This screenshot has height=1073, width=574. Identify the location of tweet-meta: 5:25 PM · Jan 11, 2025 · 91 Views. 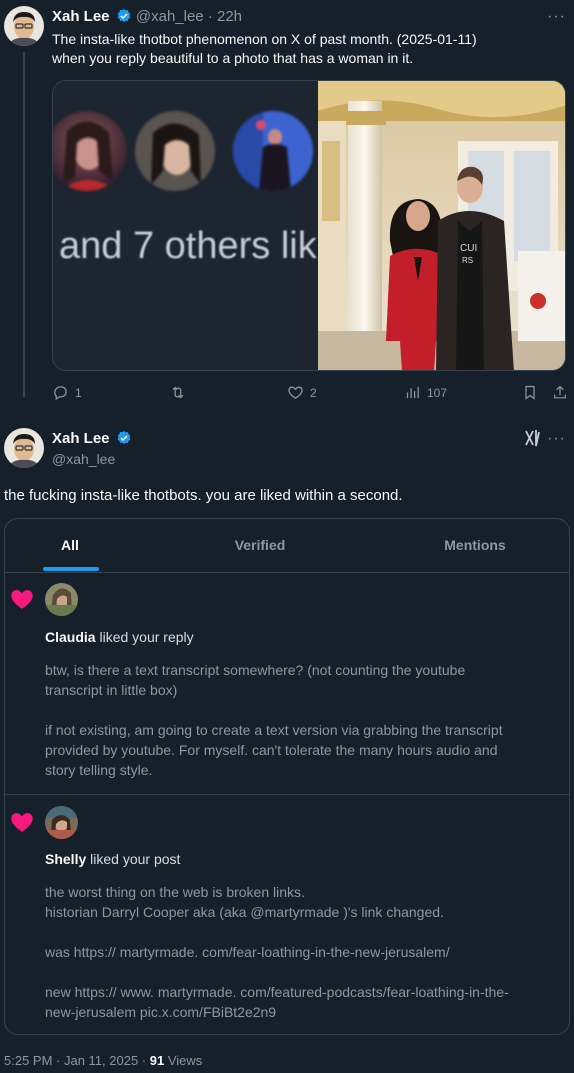
(103, 1060).